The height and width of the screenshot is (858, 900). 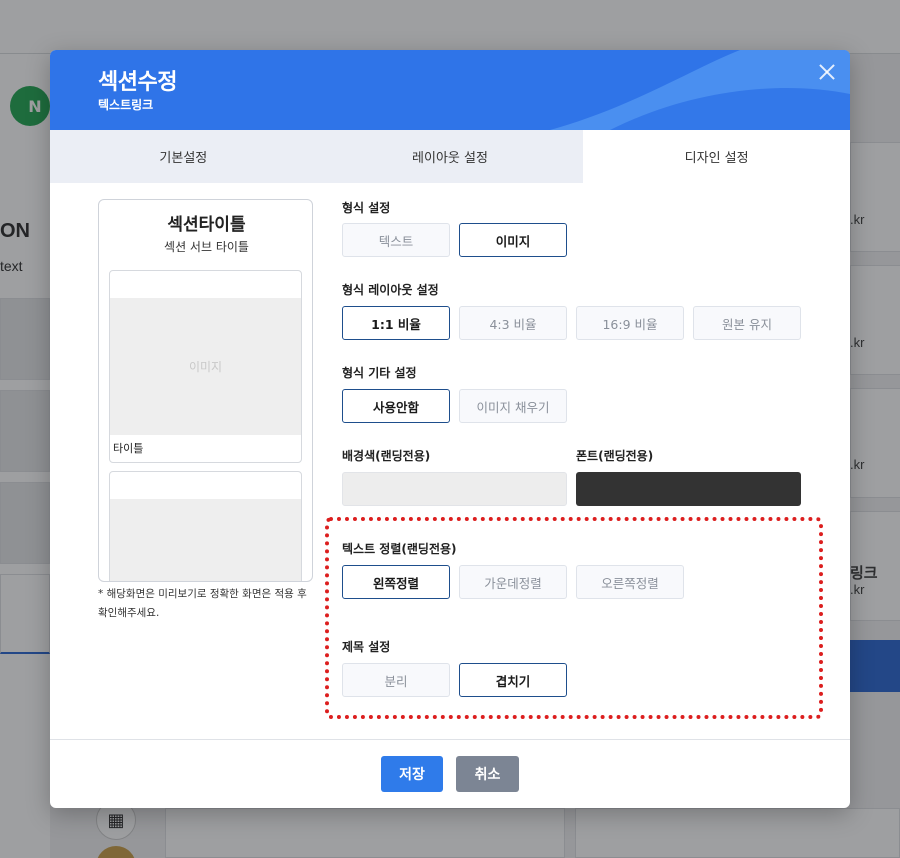 What do you see at coordinates (450, 739) in the screenshot?
I see `footer-divider` at bounding box center [450, 739].